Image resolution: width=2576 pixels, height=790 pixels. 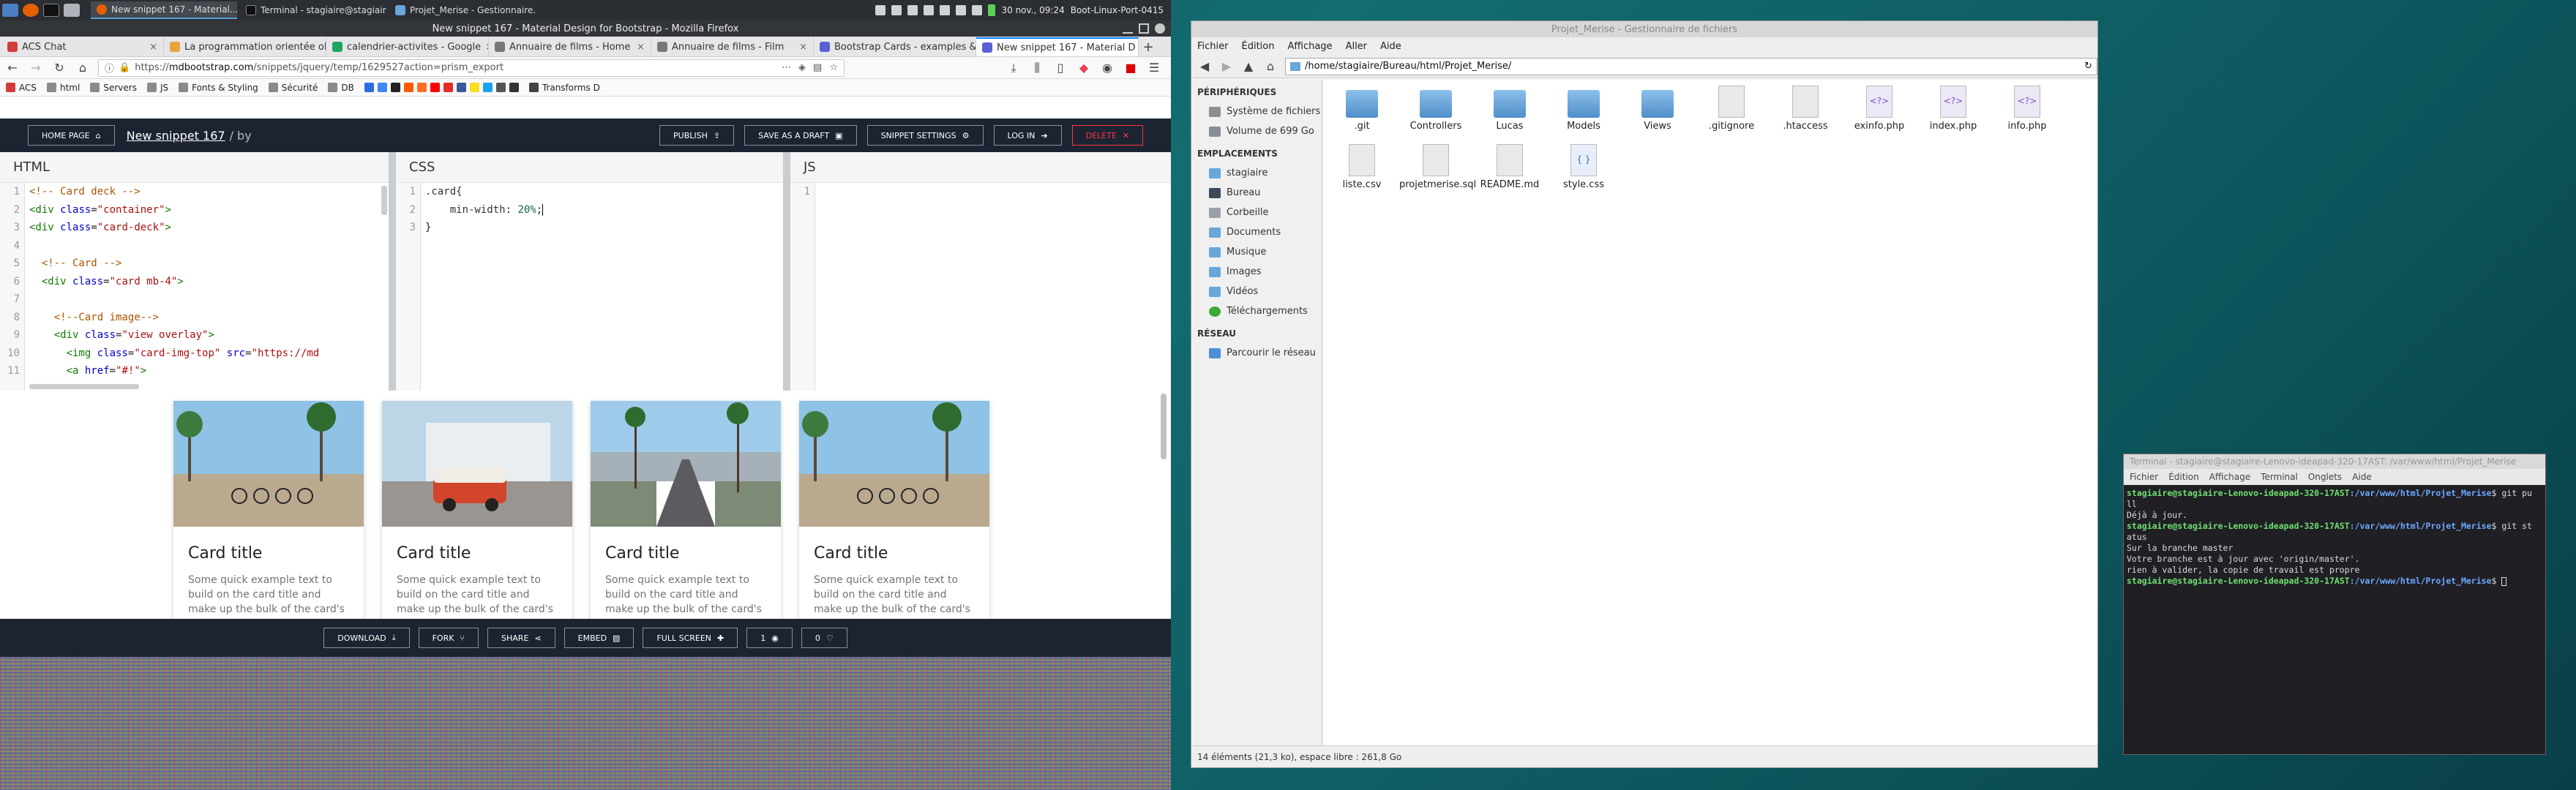 I want to click on download-button: DOWNLOAD ⤓, so click(x=366, y=638).